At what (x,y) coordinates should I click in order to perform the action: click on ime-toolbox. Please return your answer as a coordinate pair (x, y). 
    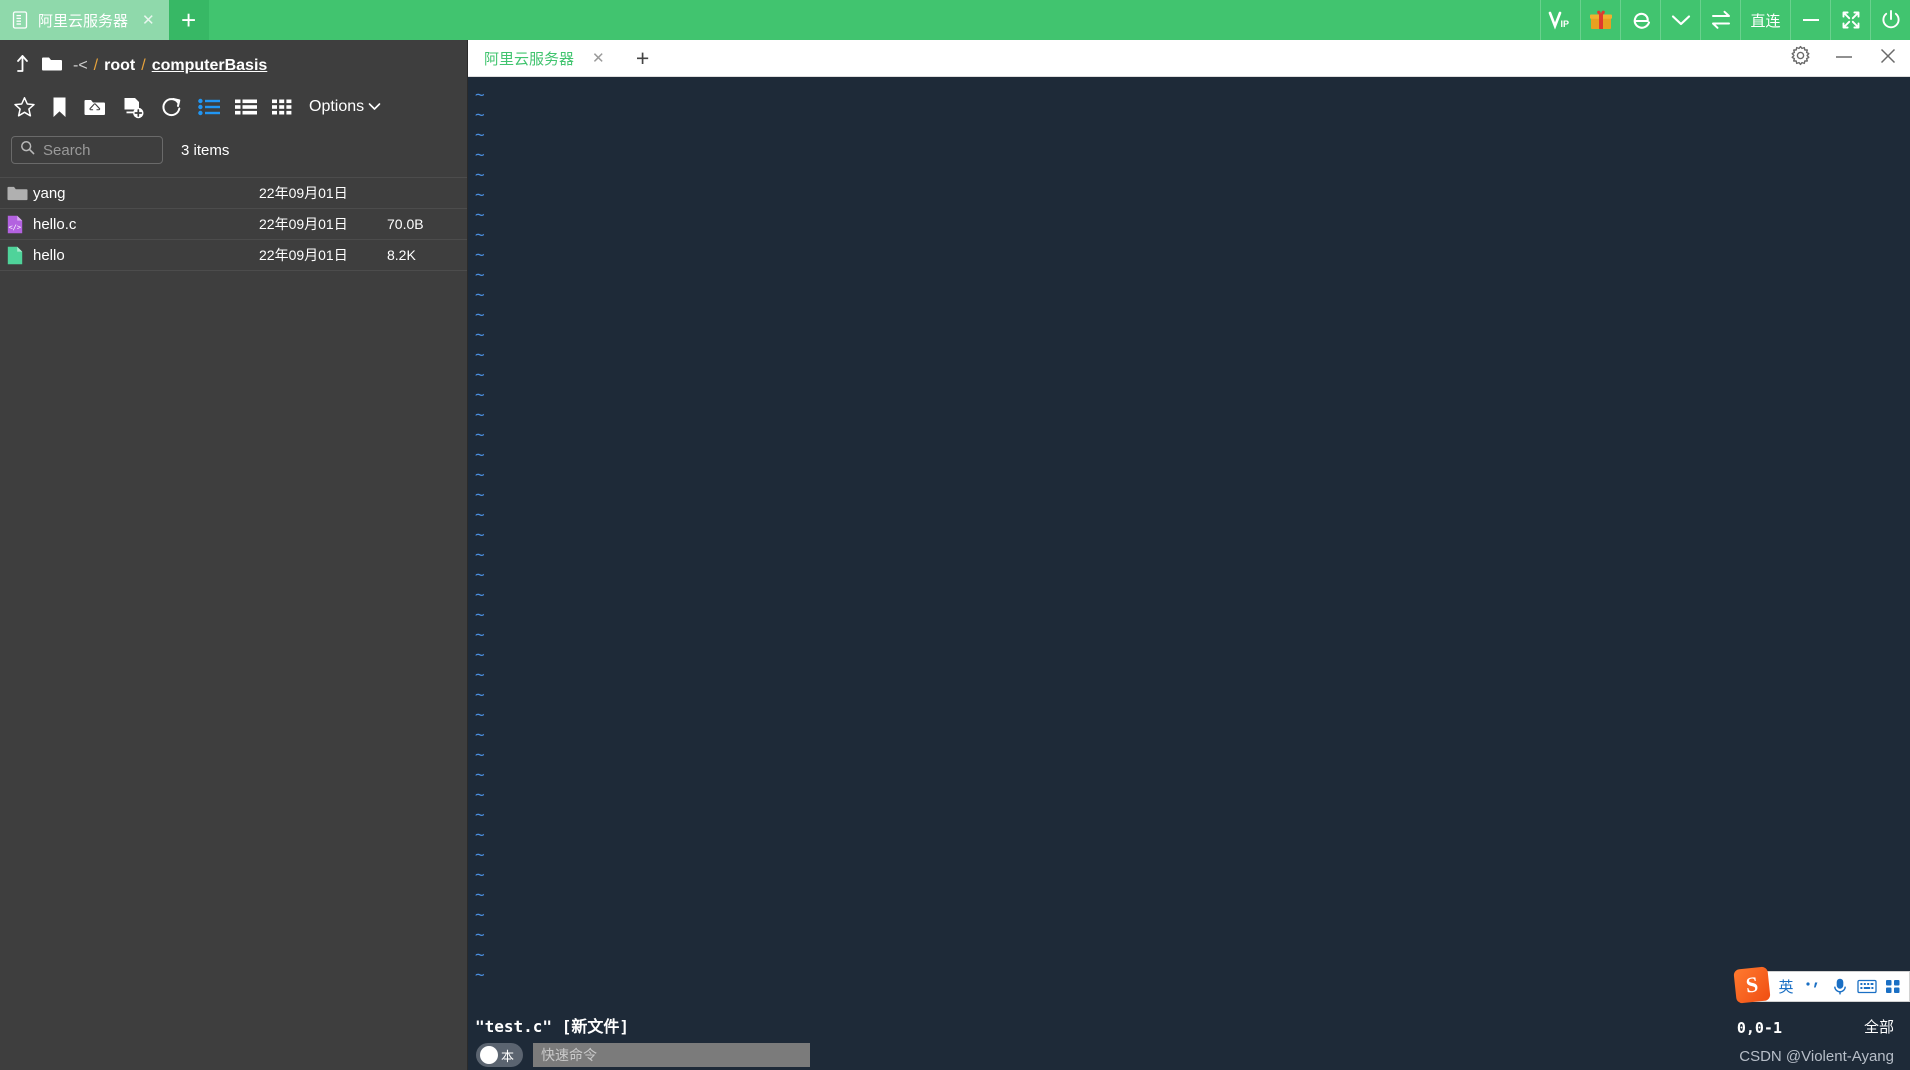
    Looking at the image, I should click on (1894, 986).